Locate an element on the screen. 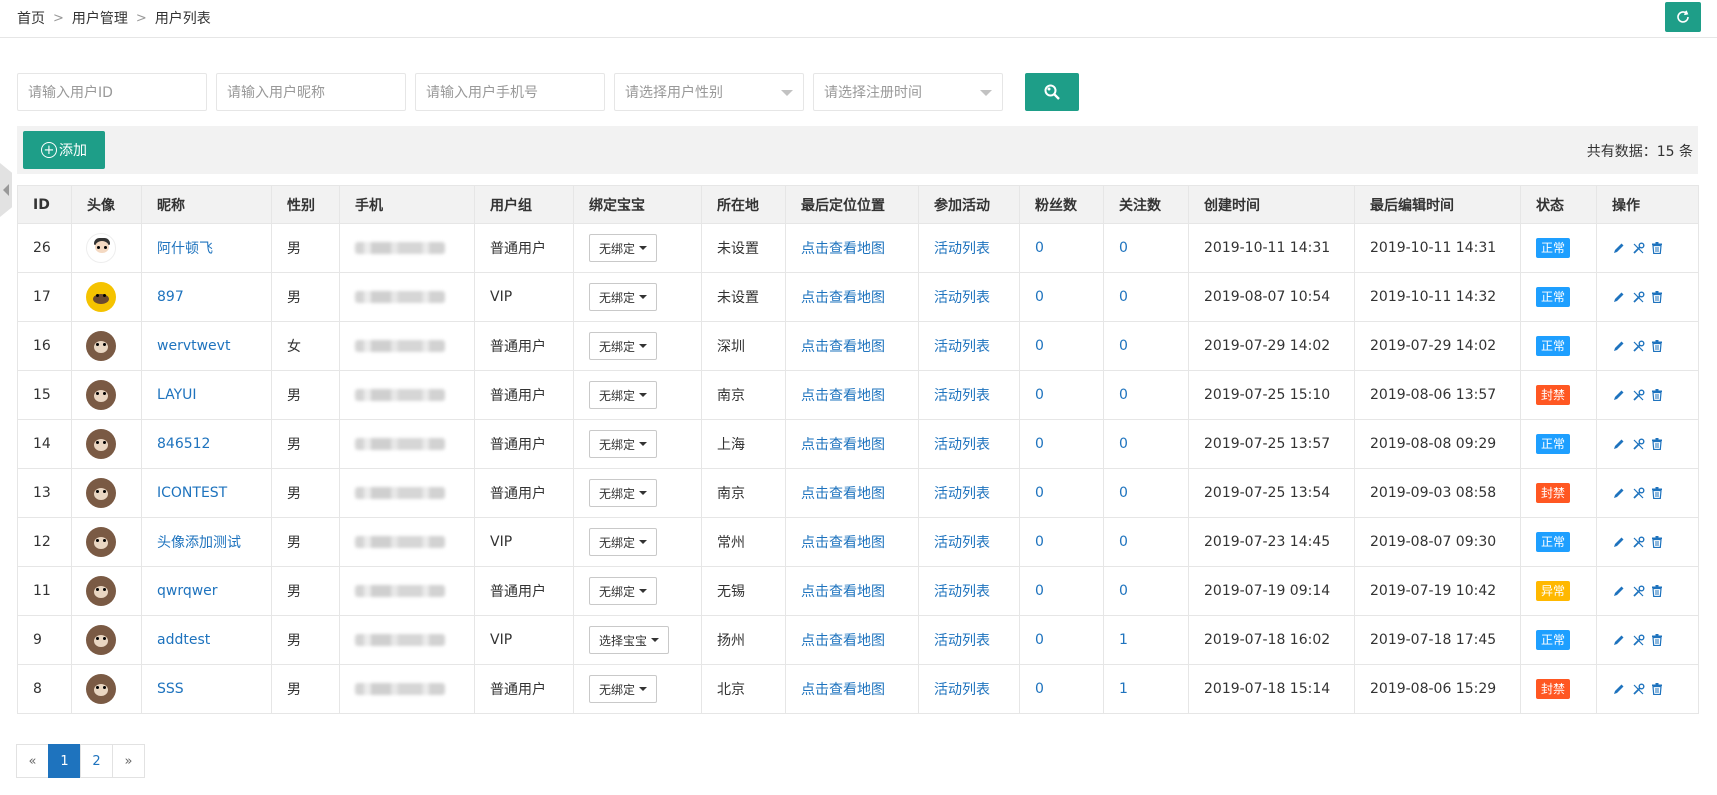  user-id-input: 请输入用户ID is located at coordinates (112, 92).